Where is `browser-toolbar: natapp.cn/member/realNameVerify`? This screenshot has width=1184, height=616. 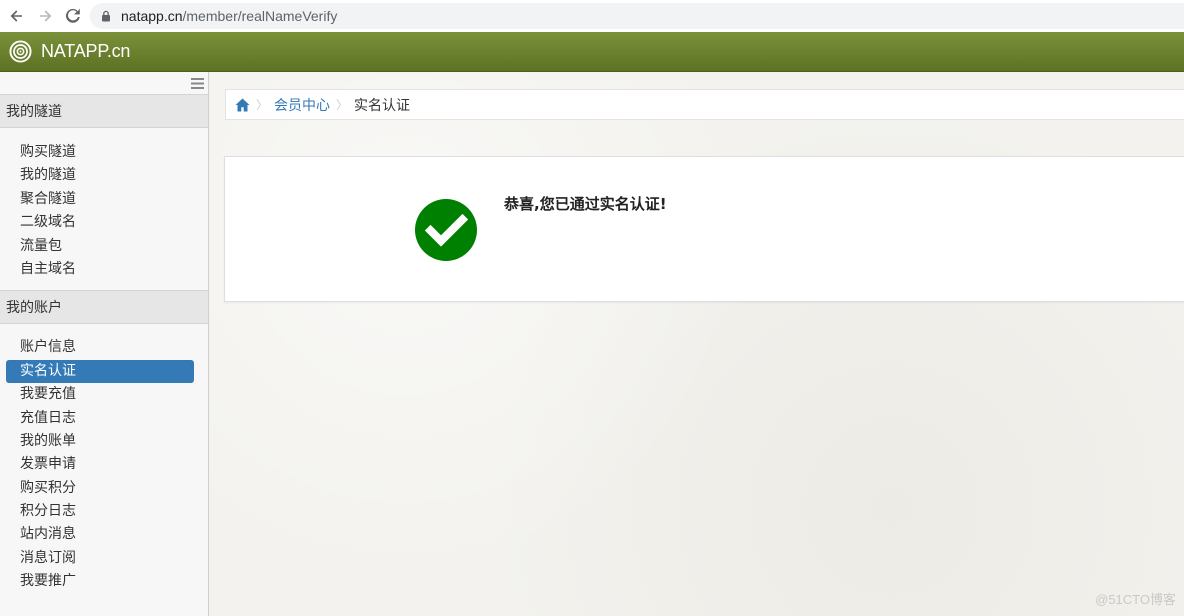
browser-toolbar: natapp.cn/member/realNameVerify is located at coordinates (592, 16).